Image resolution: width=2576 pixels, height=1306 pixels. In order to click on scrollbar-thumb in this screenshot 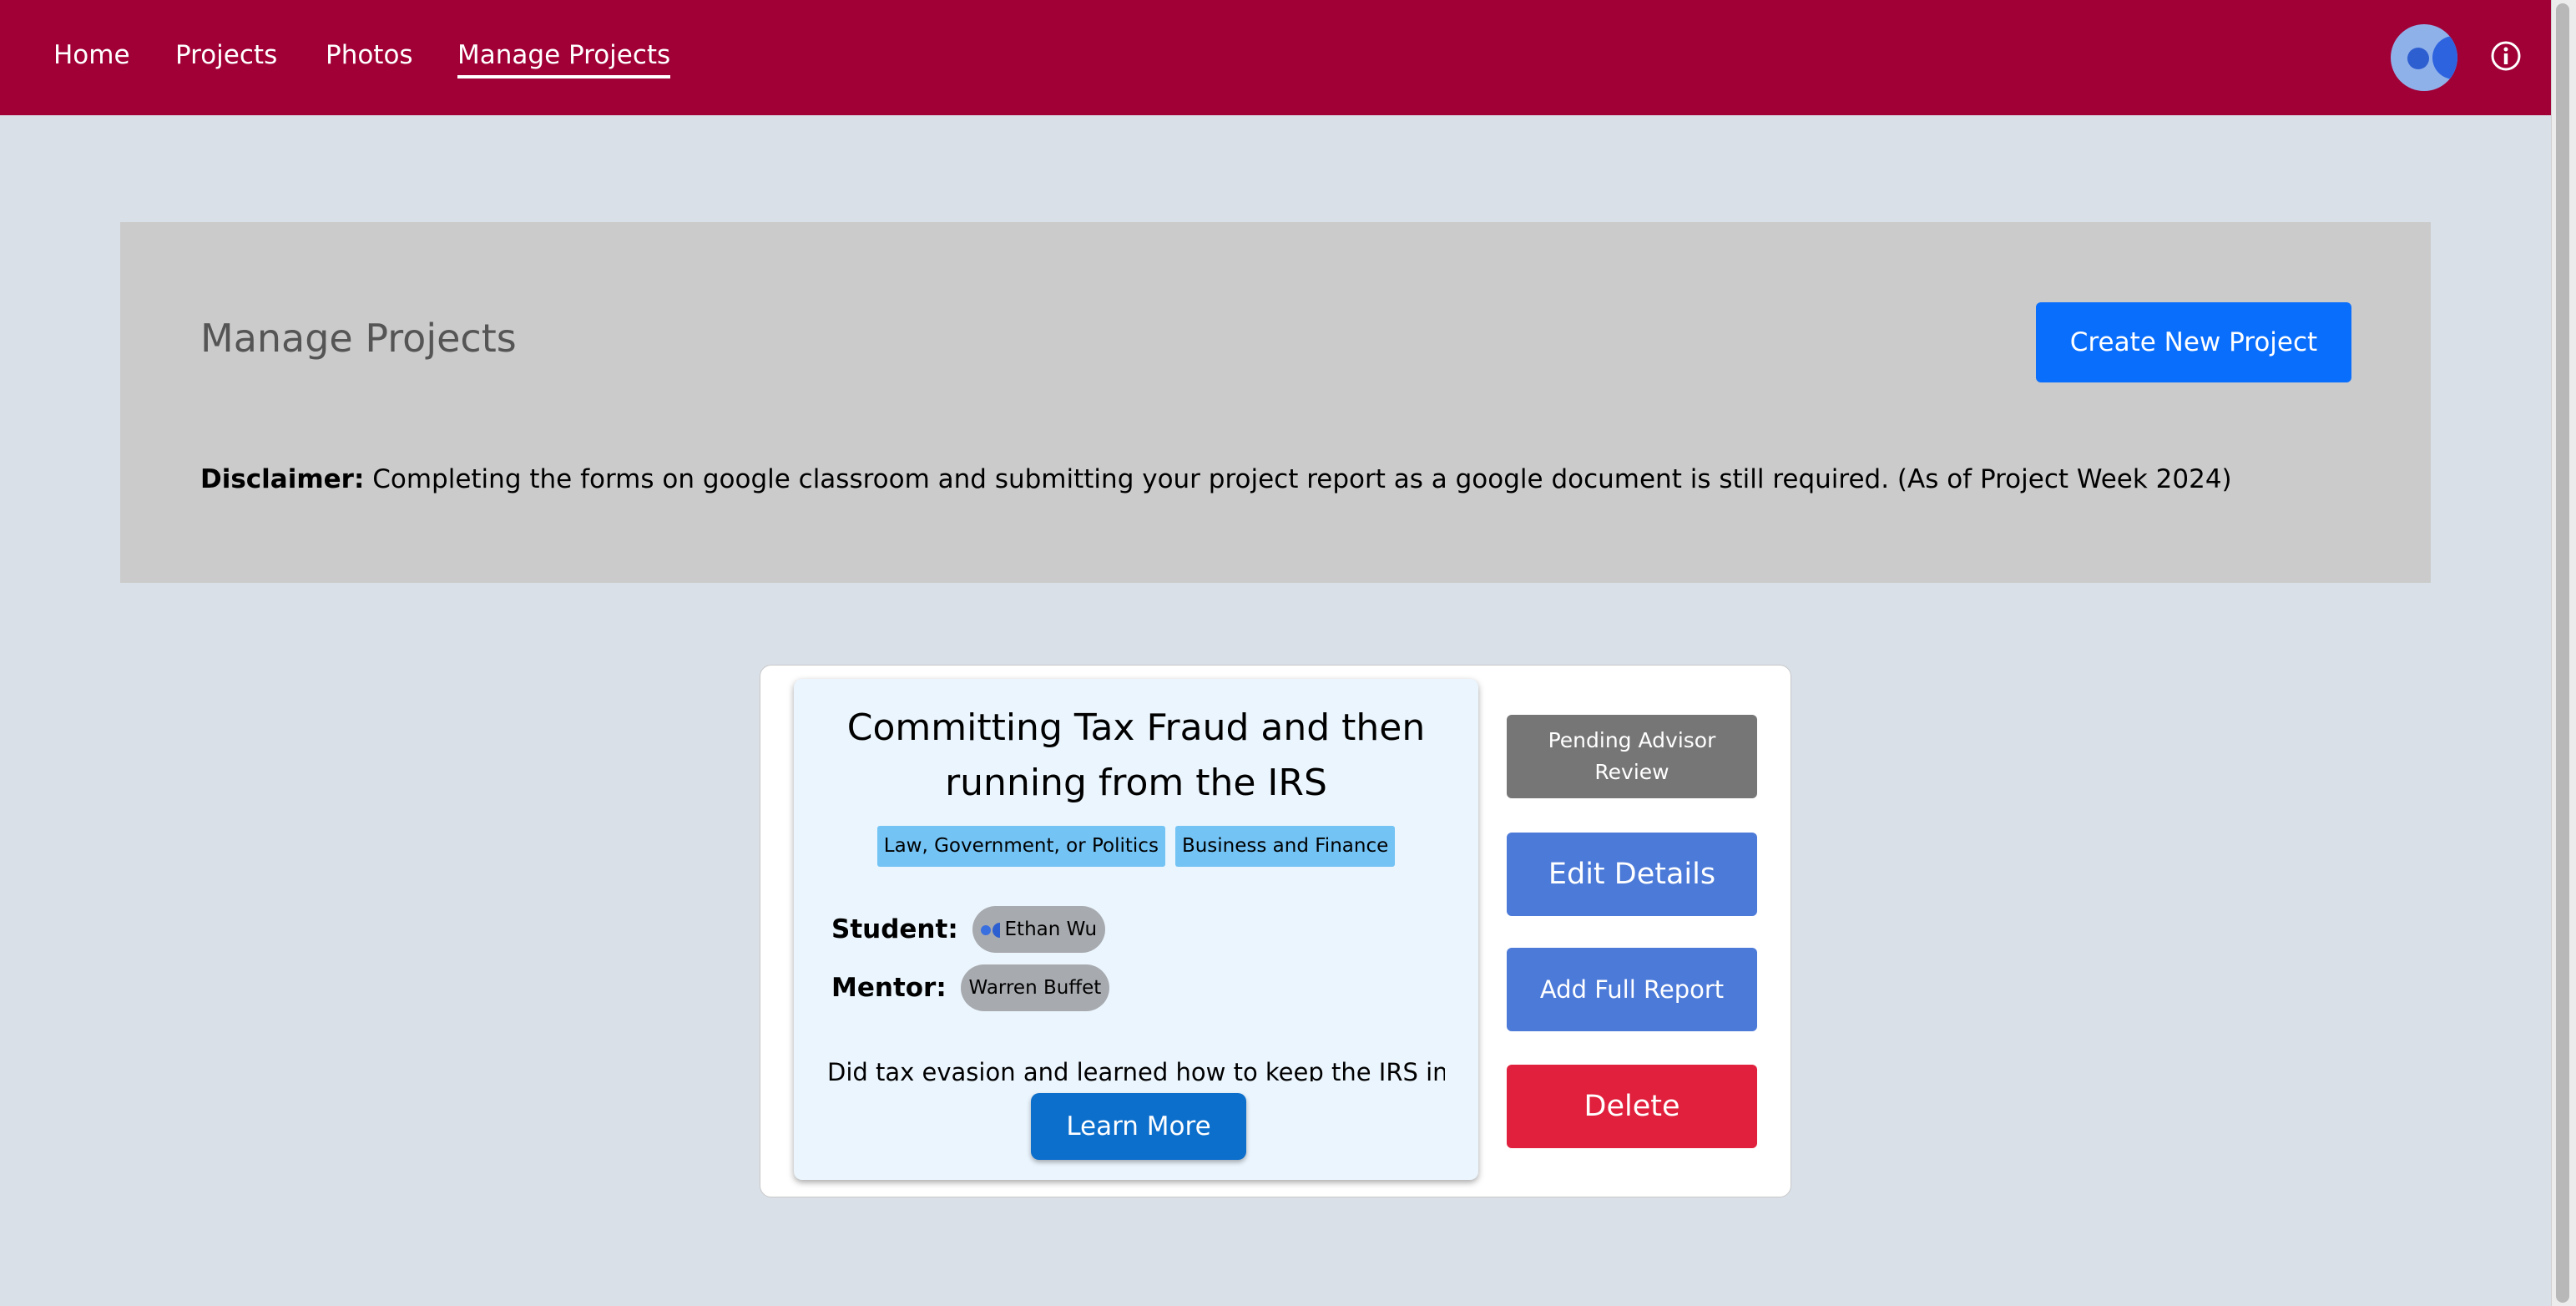, I will do `click(2562, 653)`.